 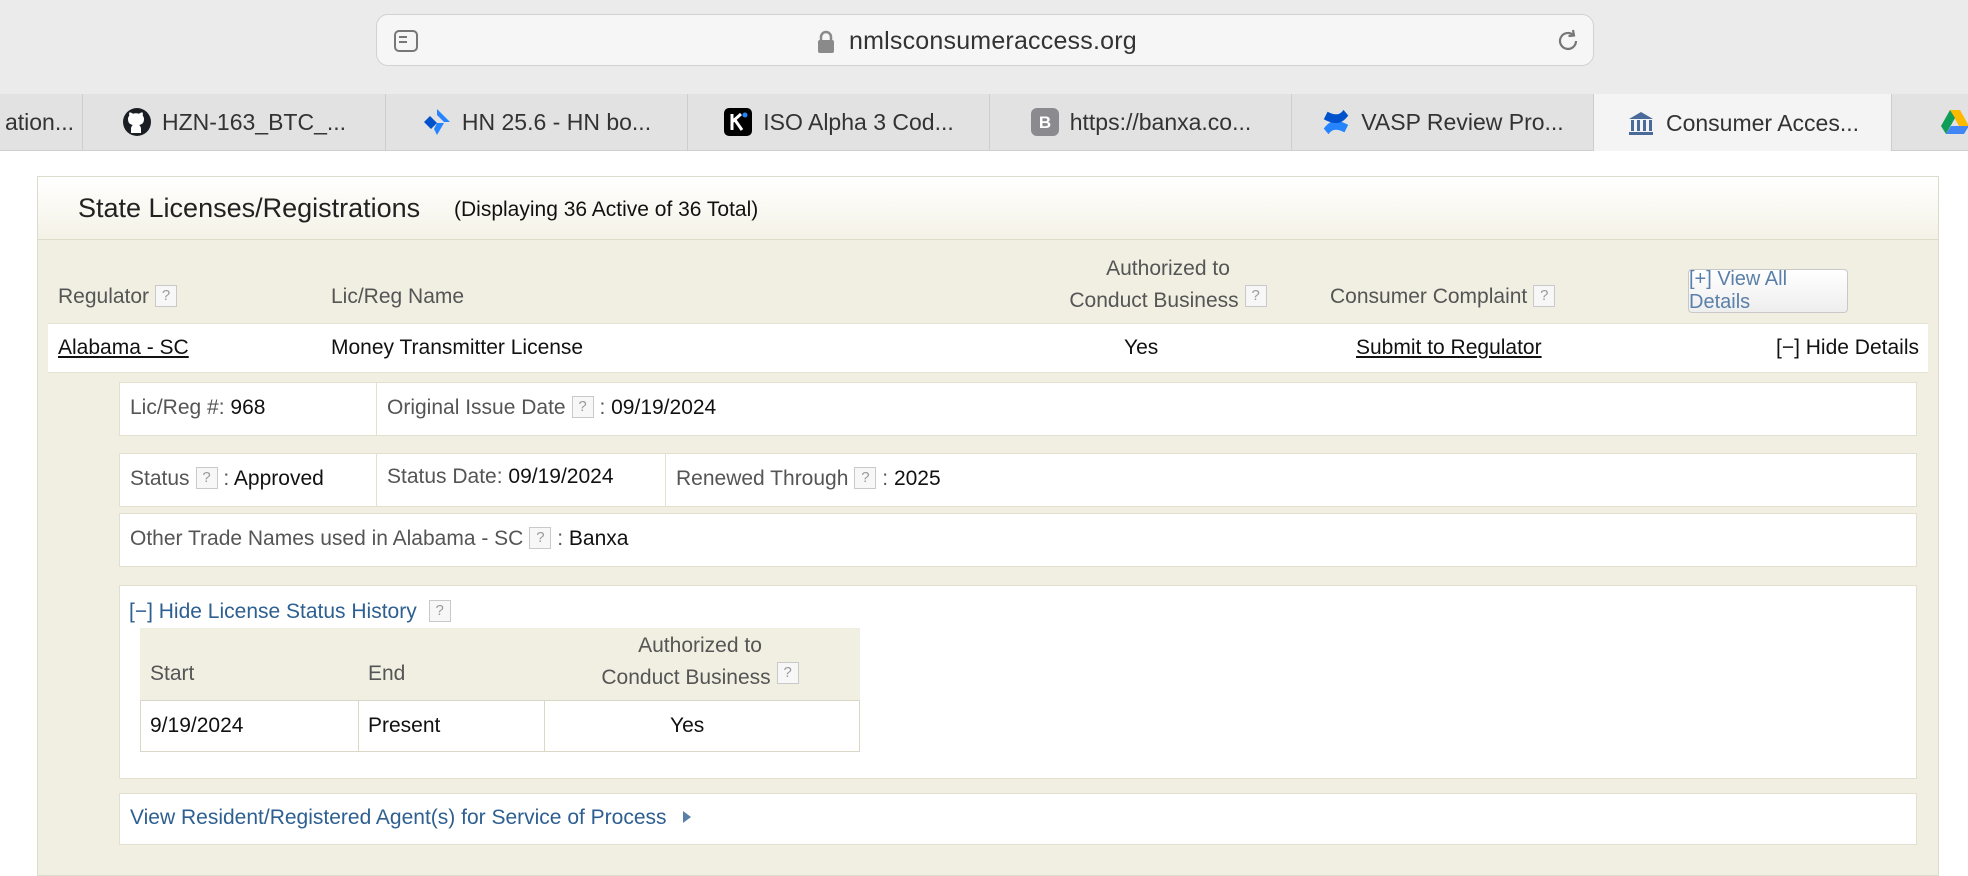 I want to click on regulator-link: Alabama - SC, so click(x=123, y=348).